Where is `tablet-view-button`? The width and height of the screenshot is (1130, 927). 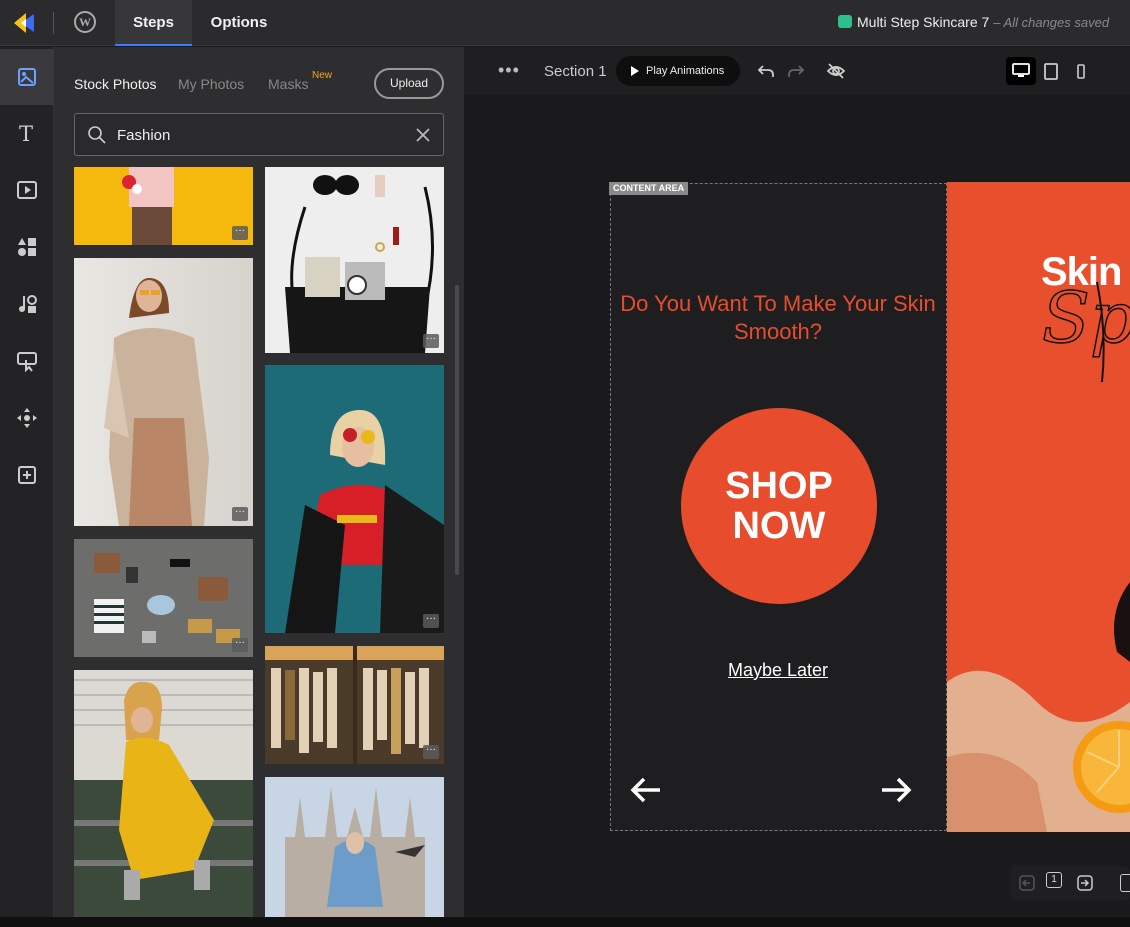 tablet-view-button is located at coordinates (1051, 71).